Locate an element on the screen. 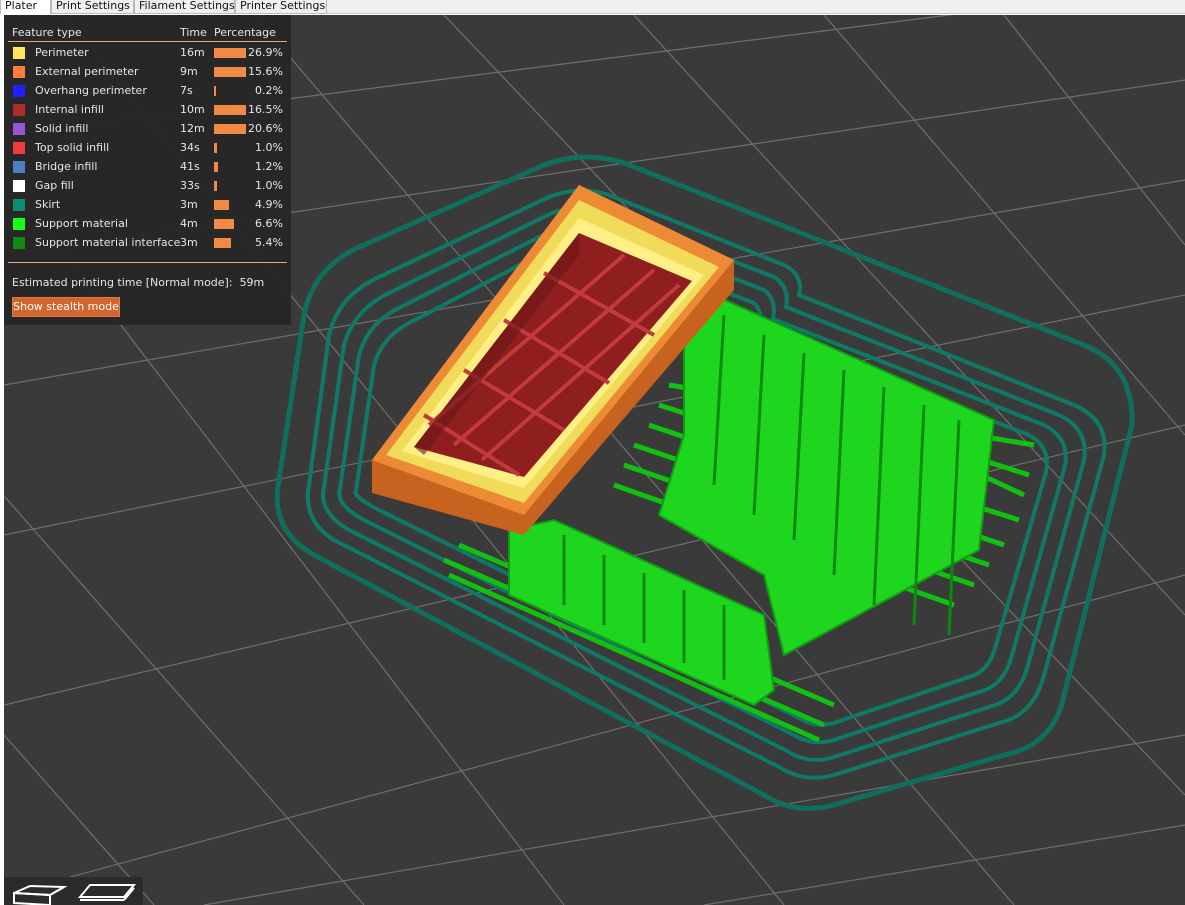 Image resolution: width=1185 pixels, height=905 pixels. feature-name: Top solid infill is located at coordinates (72, 147).